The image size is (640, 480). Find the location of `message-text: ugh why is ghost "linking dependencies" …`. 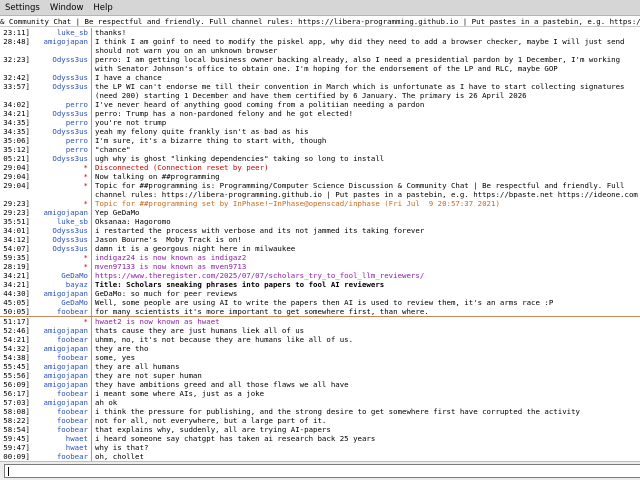

message-text: ugh why is ghost "linking dependencies" … is located at coordinates (240, 158).